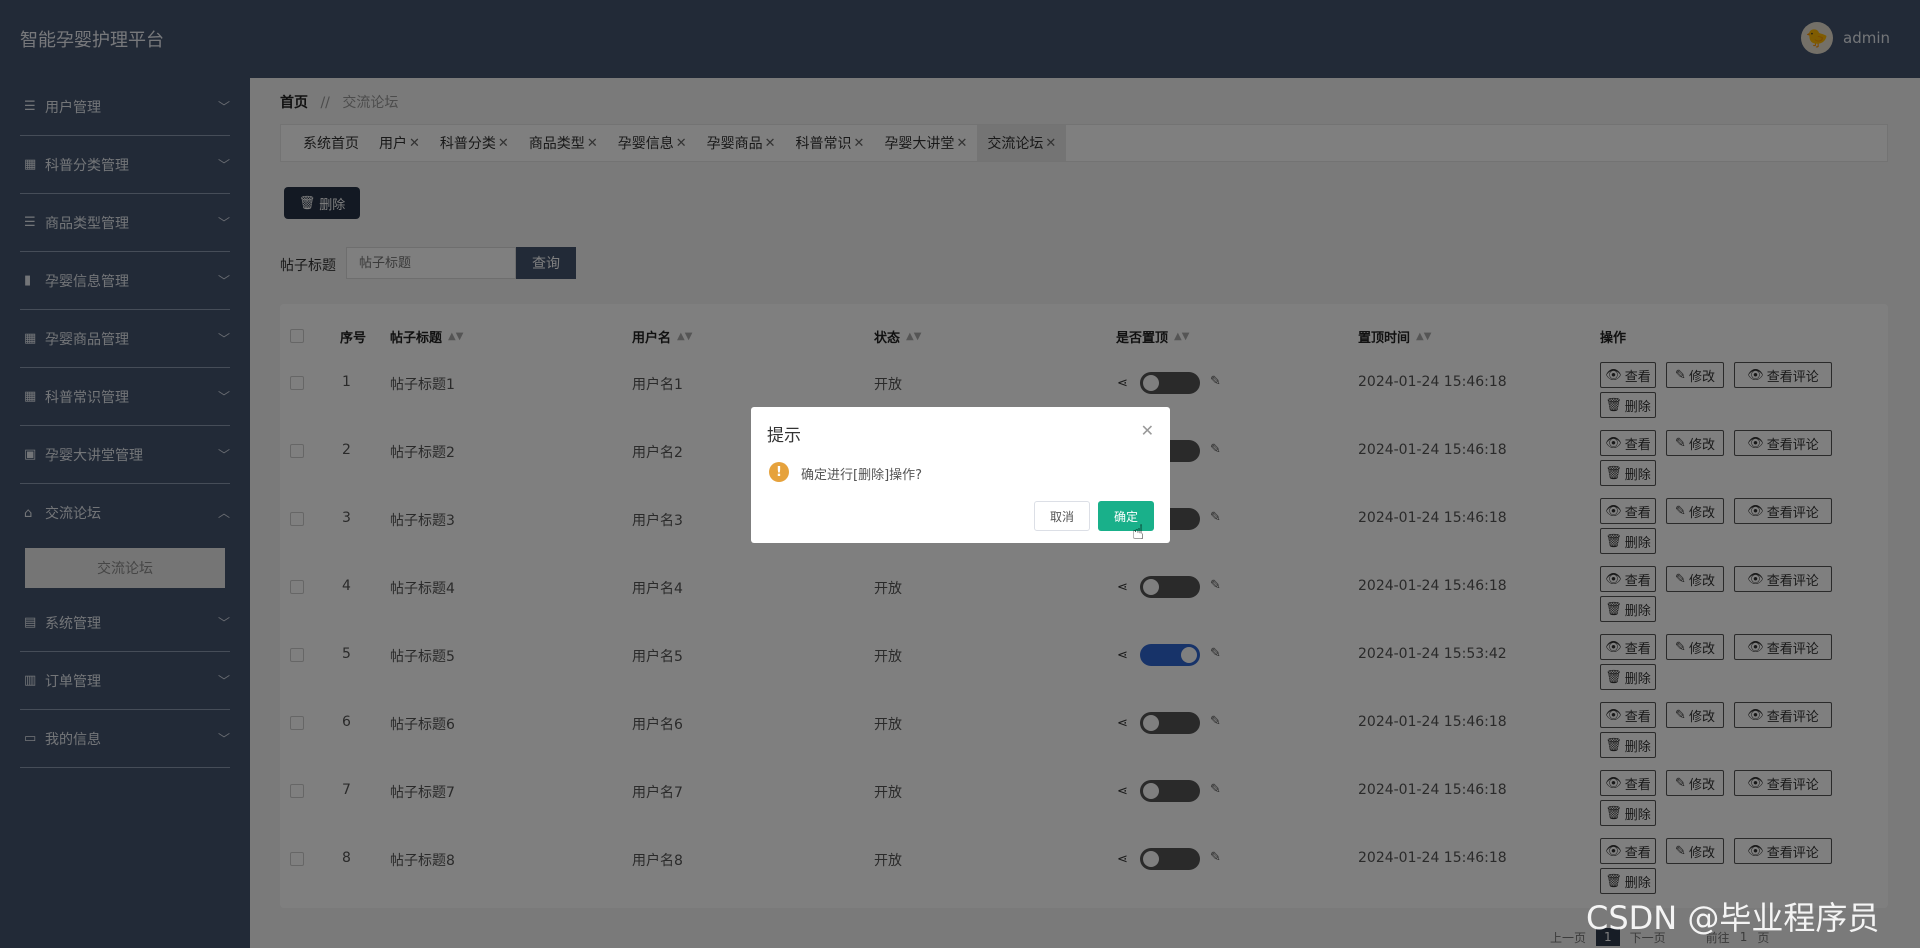  What do you see at coordinates (960, 475) in the screenshot?
I see `confirm-dialog: 提示 ✕ ! 确定进行[删除]操作? 取消 确定` at bounding box center [960, 475].